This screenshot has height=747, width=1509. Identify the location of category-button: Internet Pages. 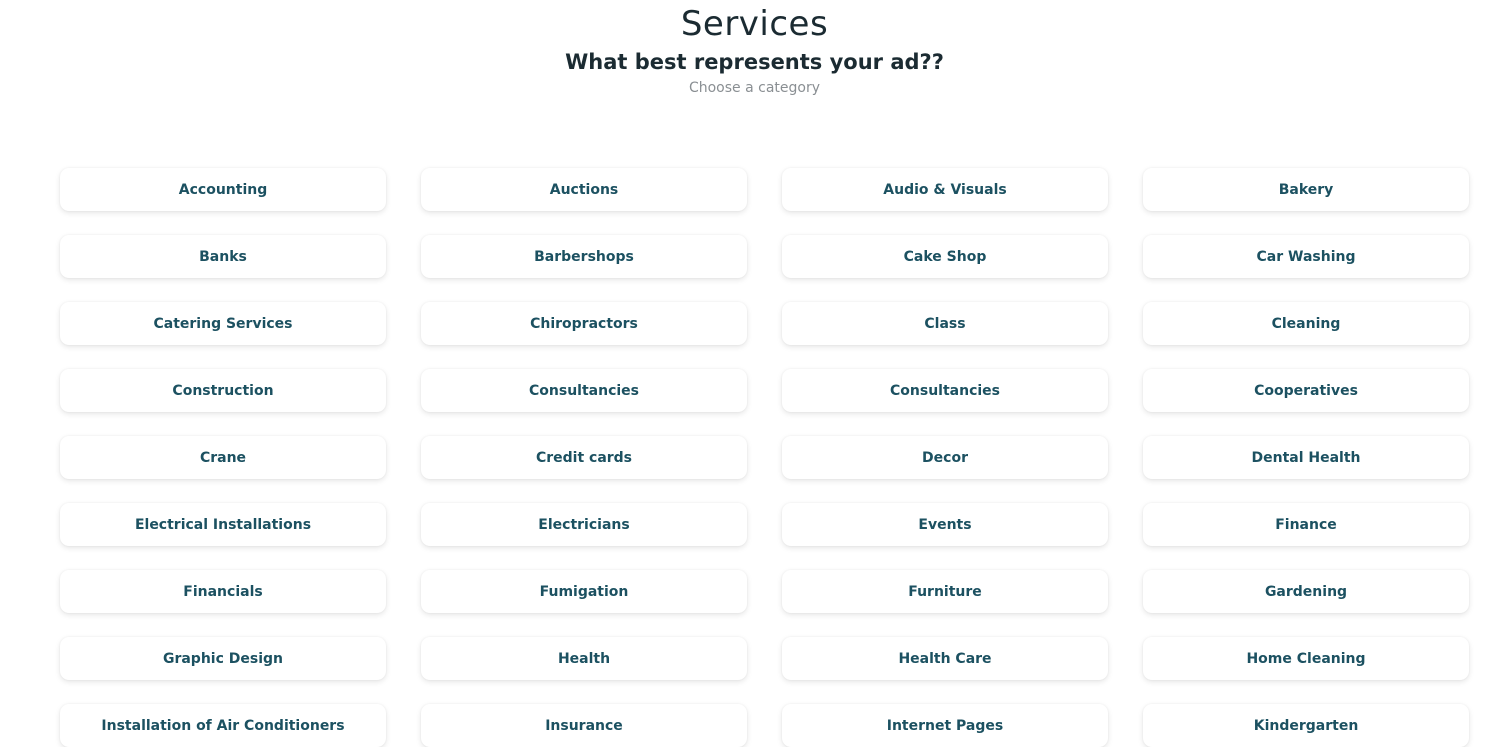
(945, 725).